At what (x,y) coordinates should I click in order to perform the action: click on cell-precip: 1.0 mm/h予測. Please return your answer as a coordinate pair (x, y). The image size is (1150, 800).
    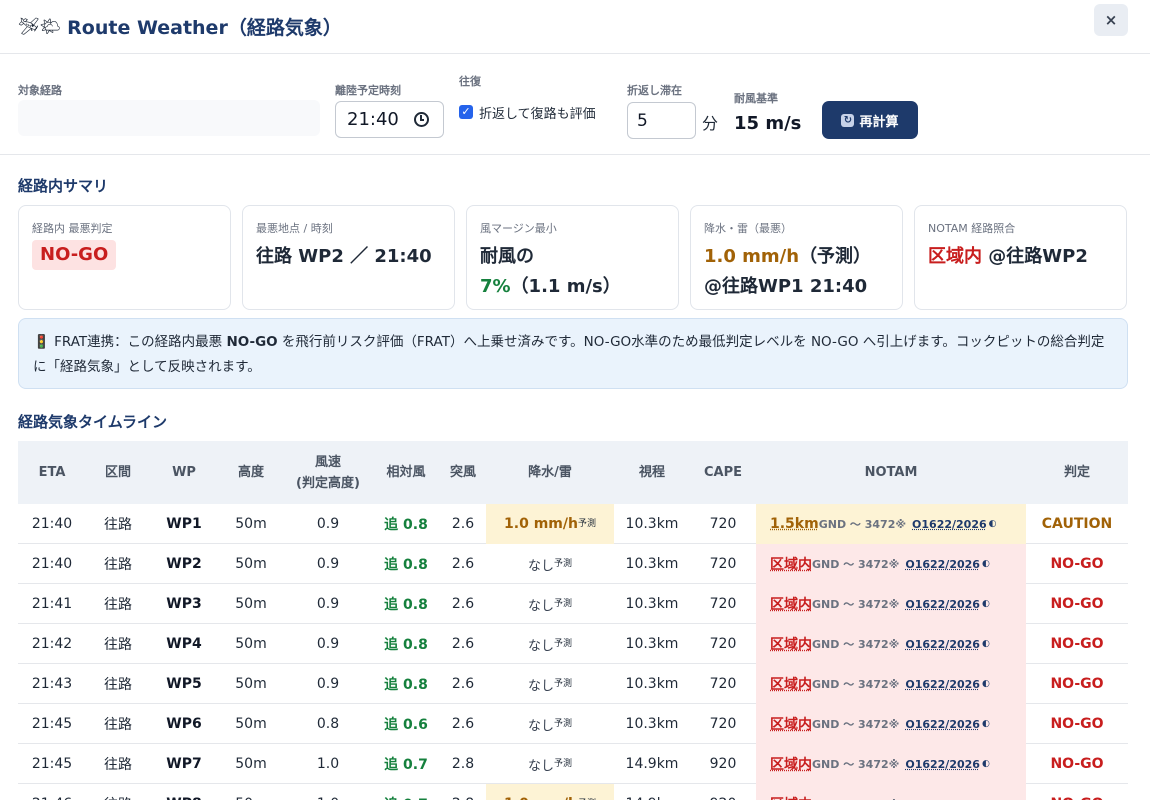
    Looking at the image, I should click on (550, 524).